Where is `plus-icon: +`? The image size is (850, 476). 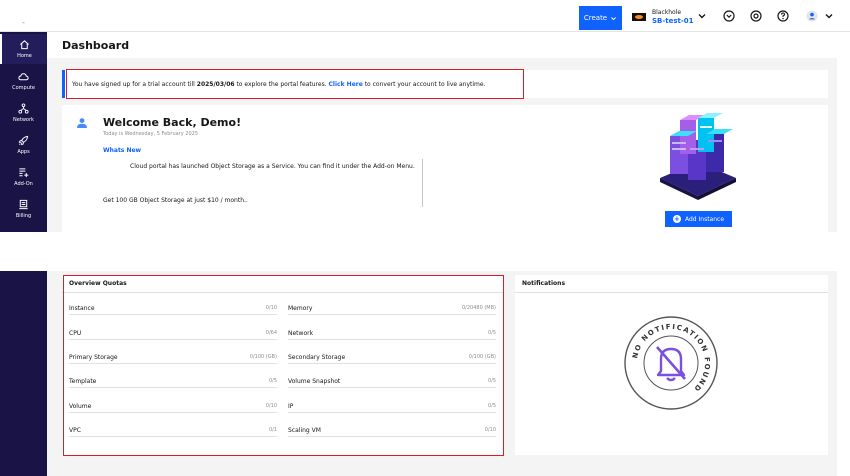 plus-icon: + is located at coordinates (676, 219).